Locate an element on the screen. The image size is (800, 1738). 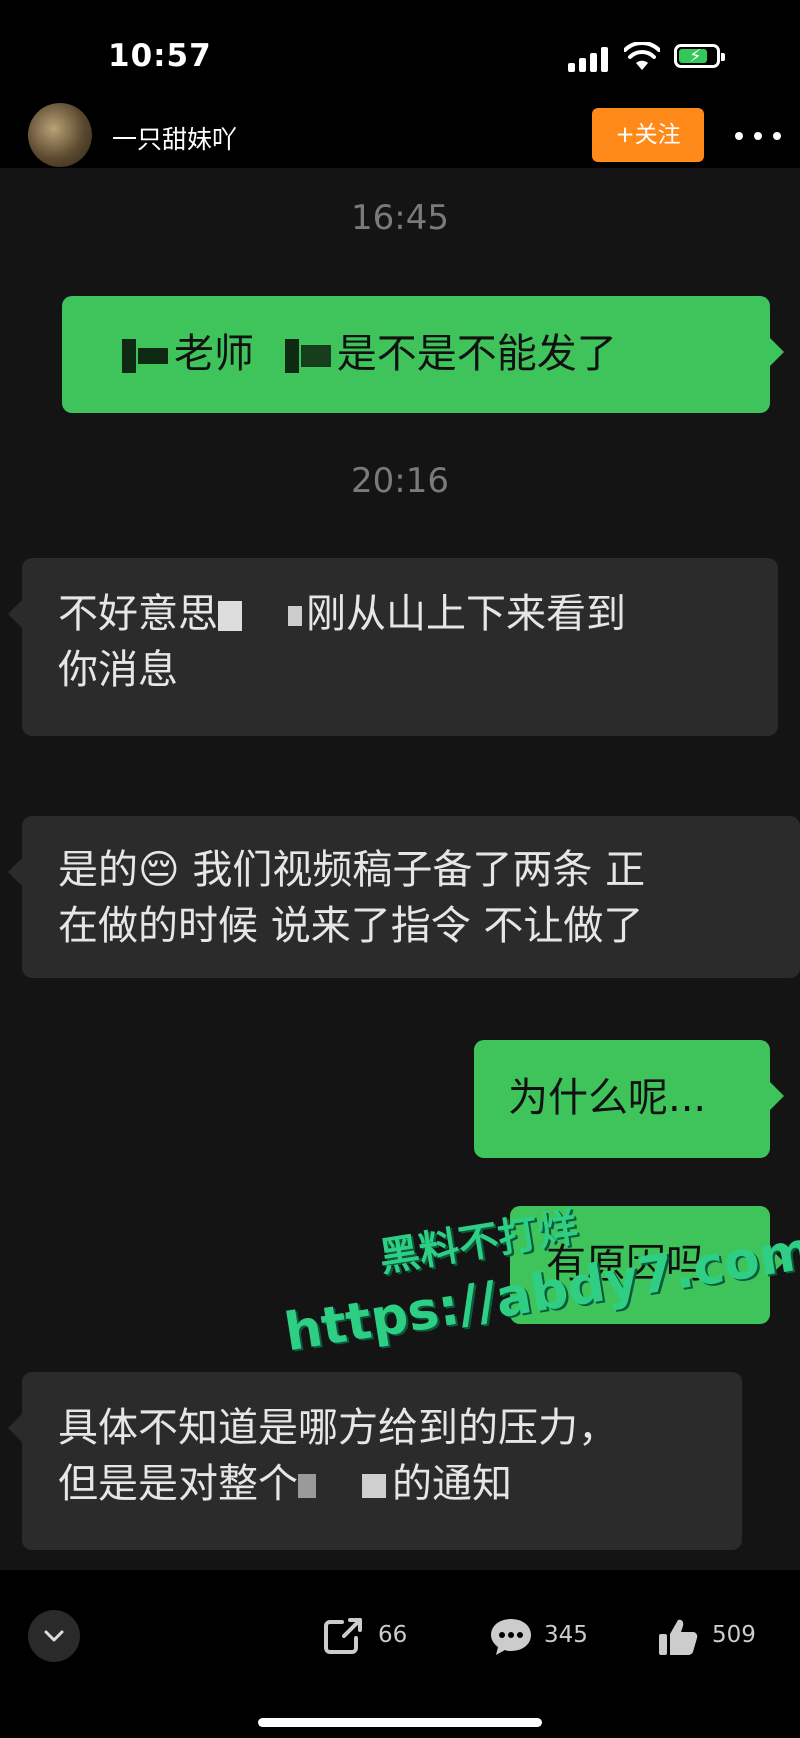
like-count: 509 is located at coordinates (734, 1635).